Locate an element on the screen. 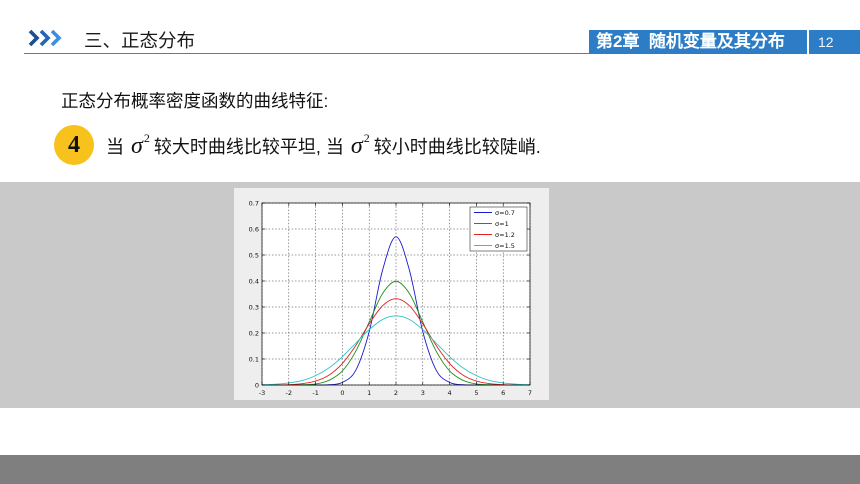  sigma-symbol-1: σ is located at coordinates (137, 146).